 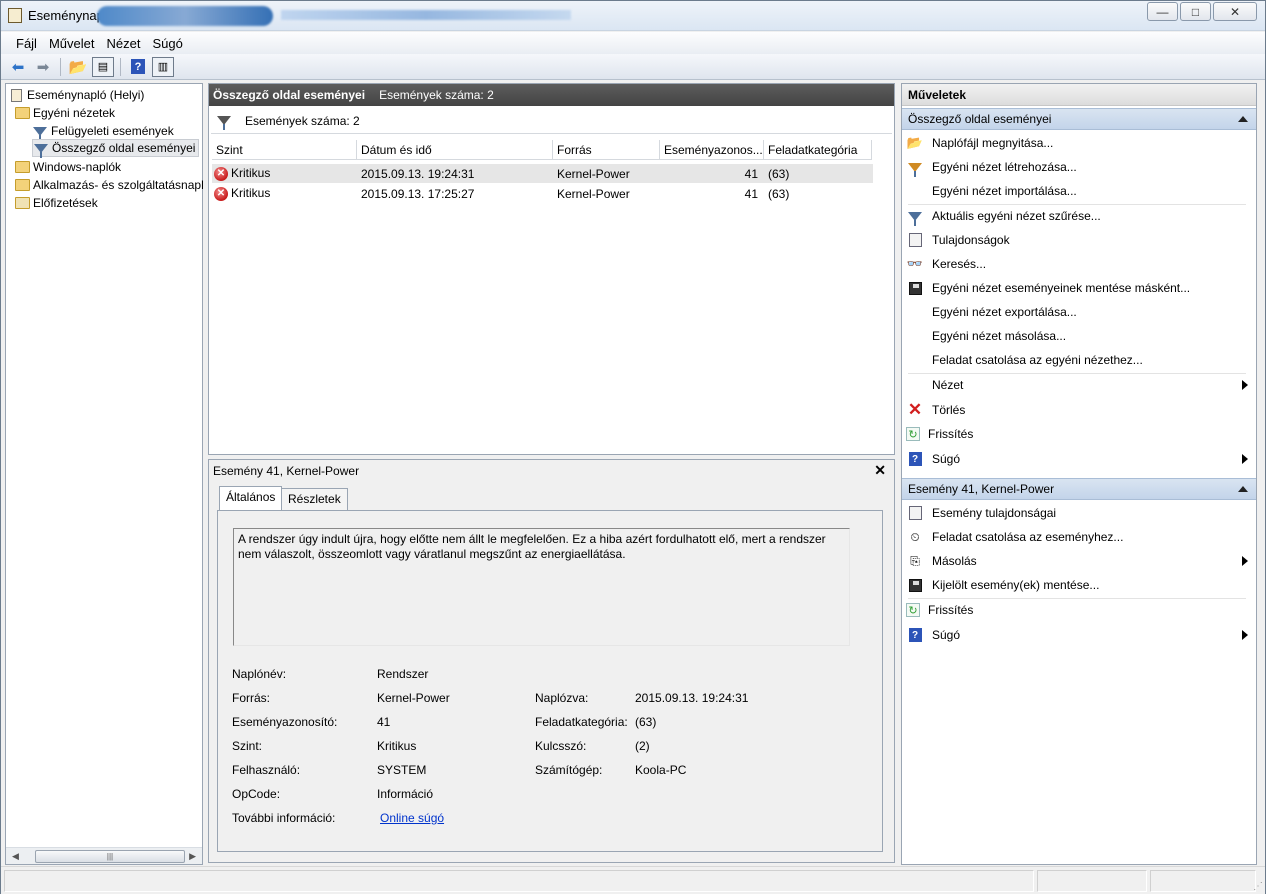 What do you see at coordinates (1078, 513) in the screenshot?
I see `action-event-properties: Esemény tulajdonságai` at bounding box center [1078, 513].